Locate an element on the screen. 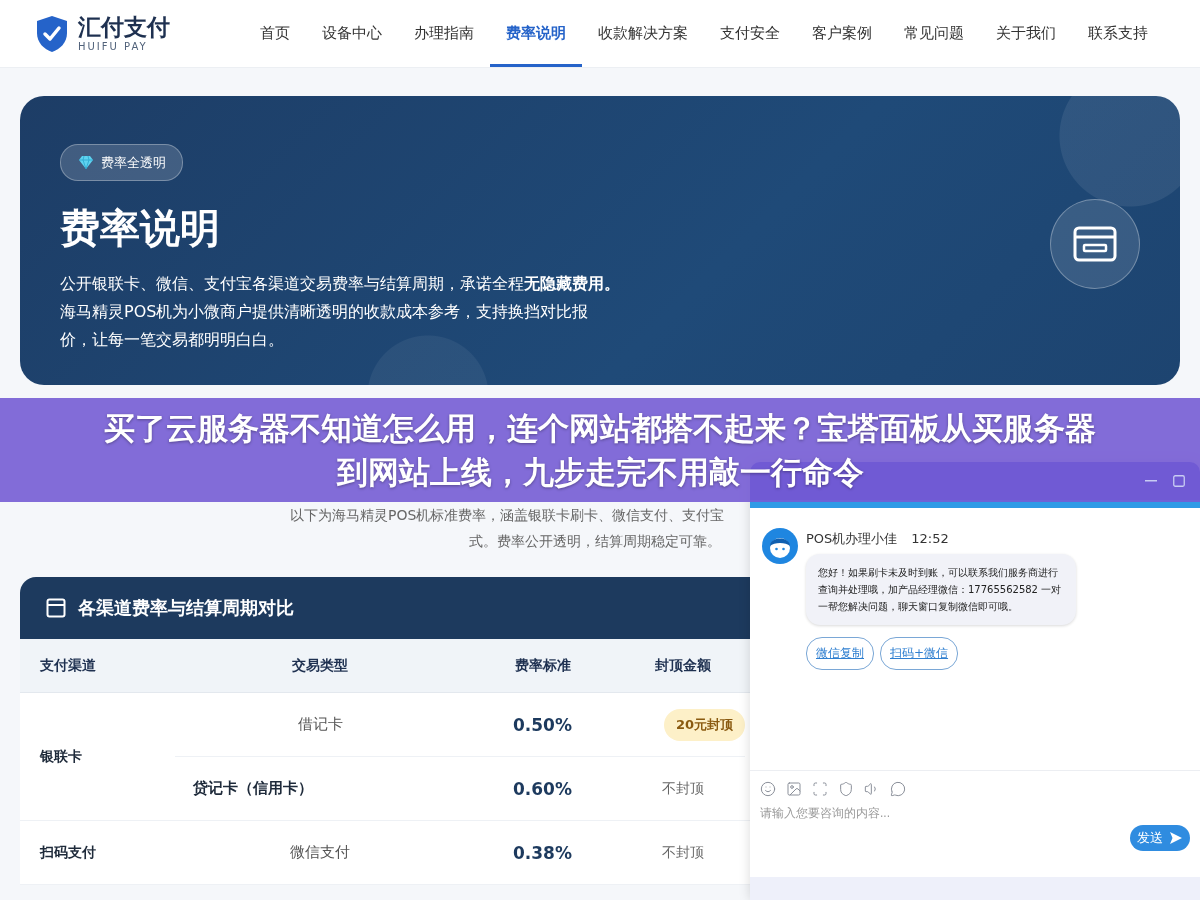  nav-item: 首页 is located at coordinates (275, 33).